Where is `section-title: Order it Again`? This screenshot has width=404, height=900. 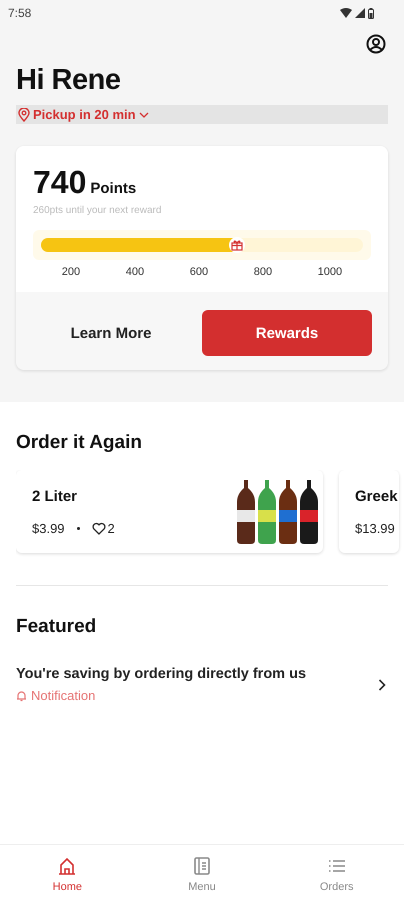
section-title: Order it Again is located at coordinates (79, 443).